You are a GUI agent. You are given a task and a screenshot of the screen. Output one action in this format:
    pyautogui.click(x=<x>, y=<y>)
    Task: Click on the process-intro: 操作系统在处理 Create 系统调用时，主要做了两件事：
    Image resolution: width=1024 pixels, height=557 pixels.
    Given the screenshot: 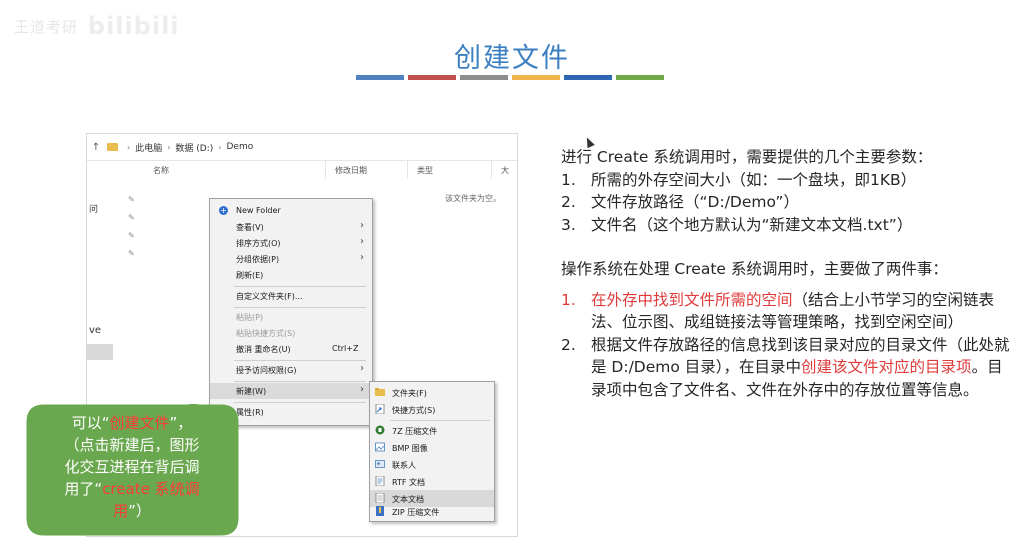 What is the action you would take?
    pyautogui.click(x=754, y=269)
    